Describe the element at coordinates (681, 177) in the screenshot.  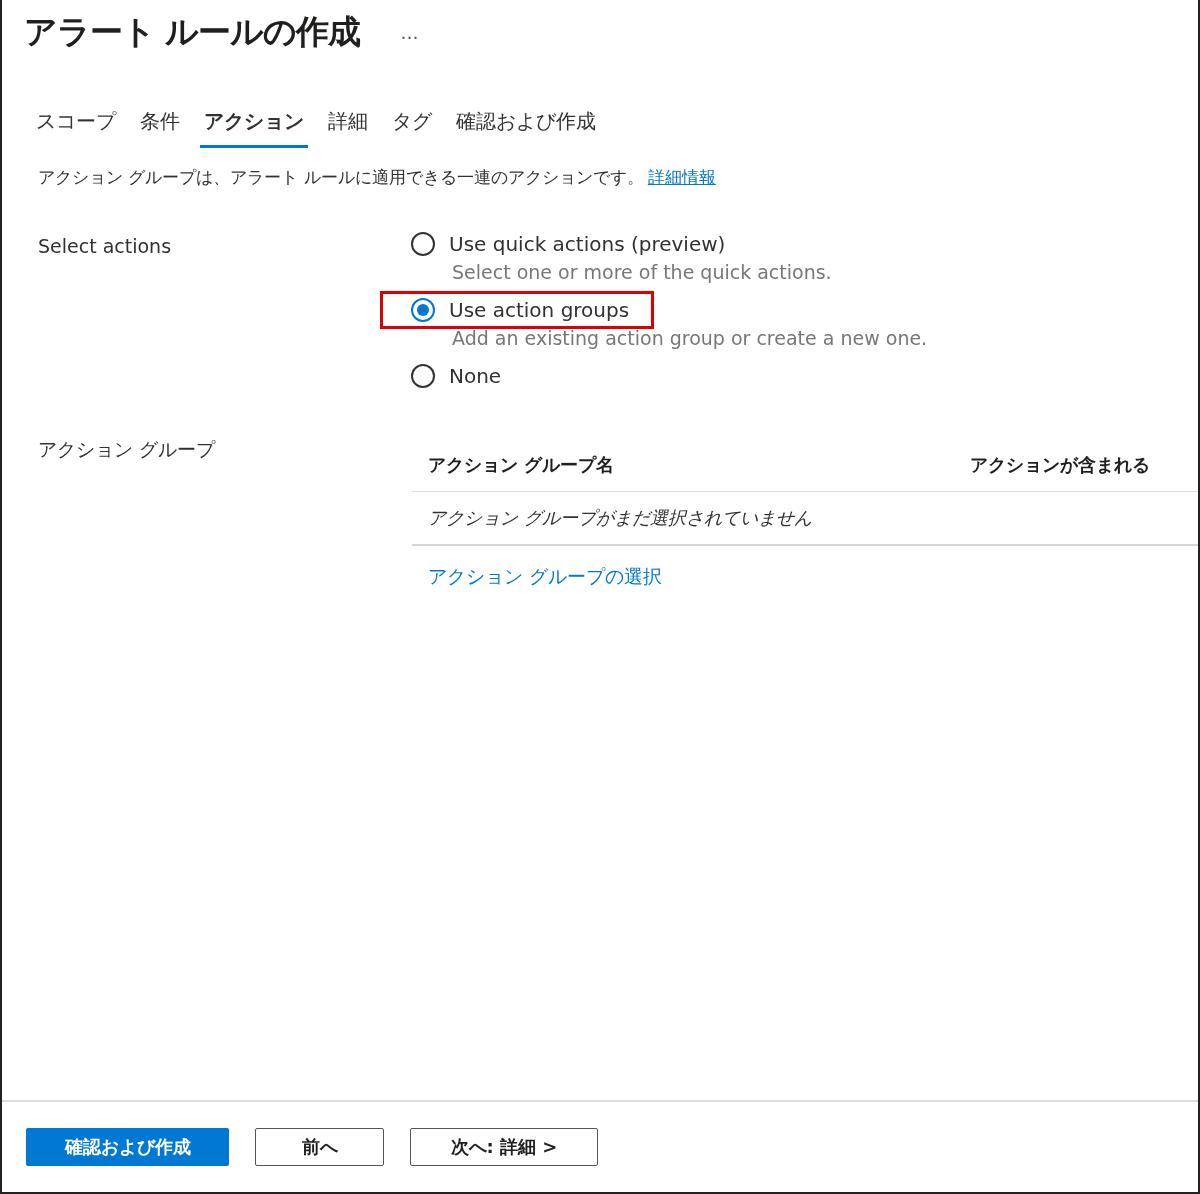
I see `learn-more-link: 詳細情報` at that location.